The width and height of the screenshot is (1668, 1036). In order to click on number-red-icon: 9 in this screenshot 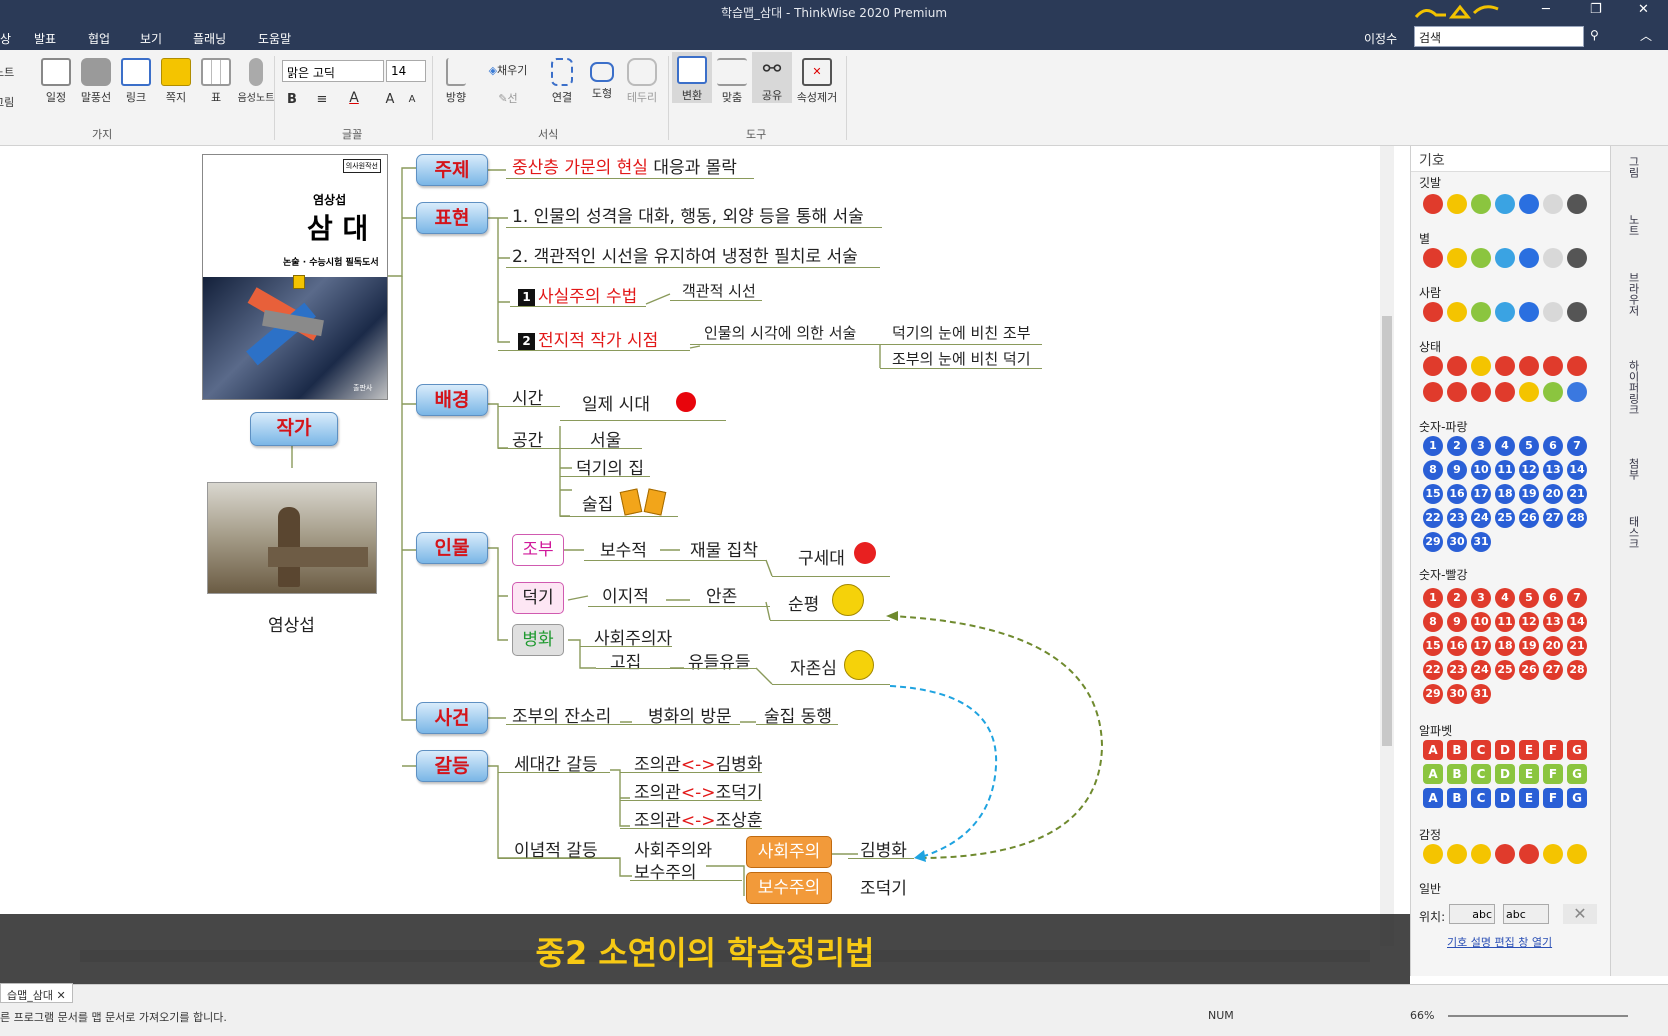, I will do `click(1457, 622)`.